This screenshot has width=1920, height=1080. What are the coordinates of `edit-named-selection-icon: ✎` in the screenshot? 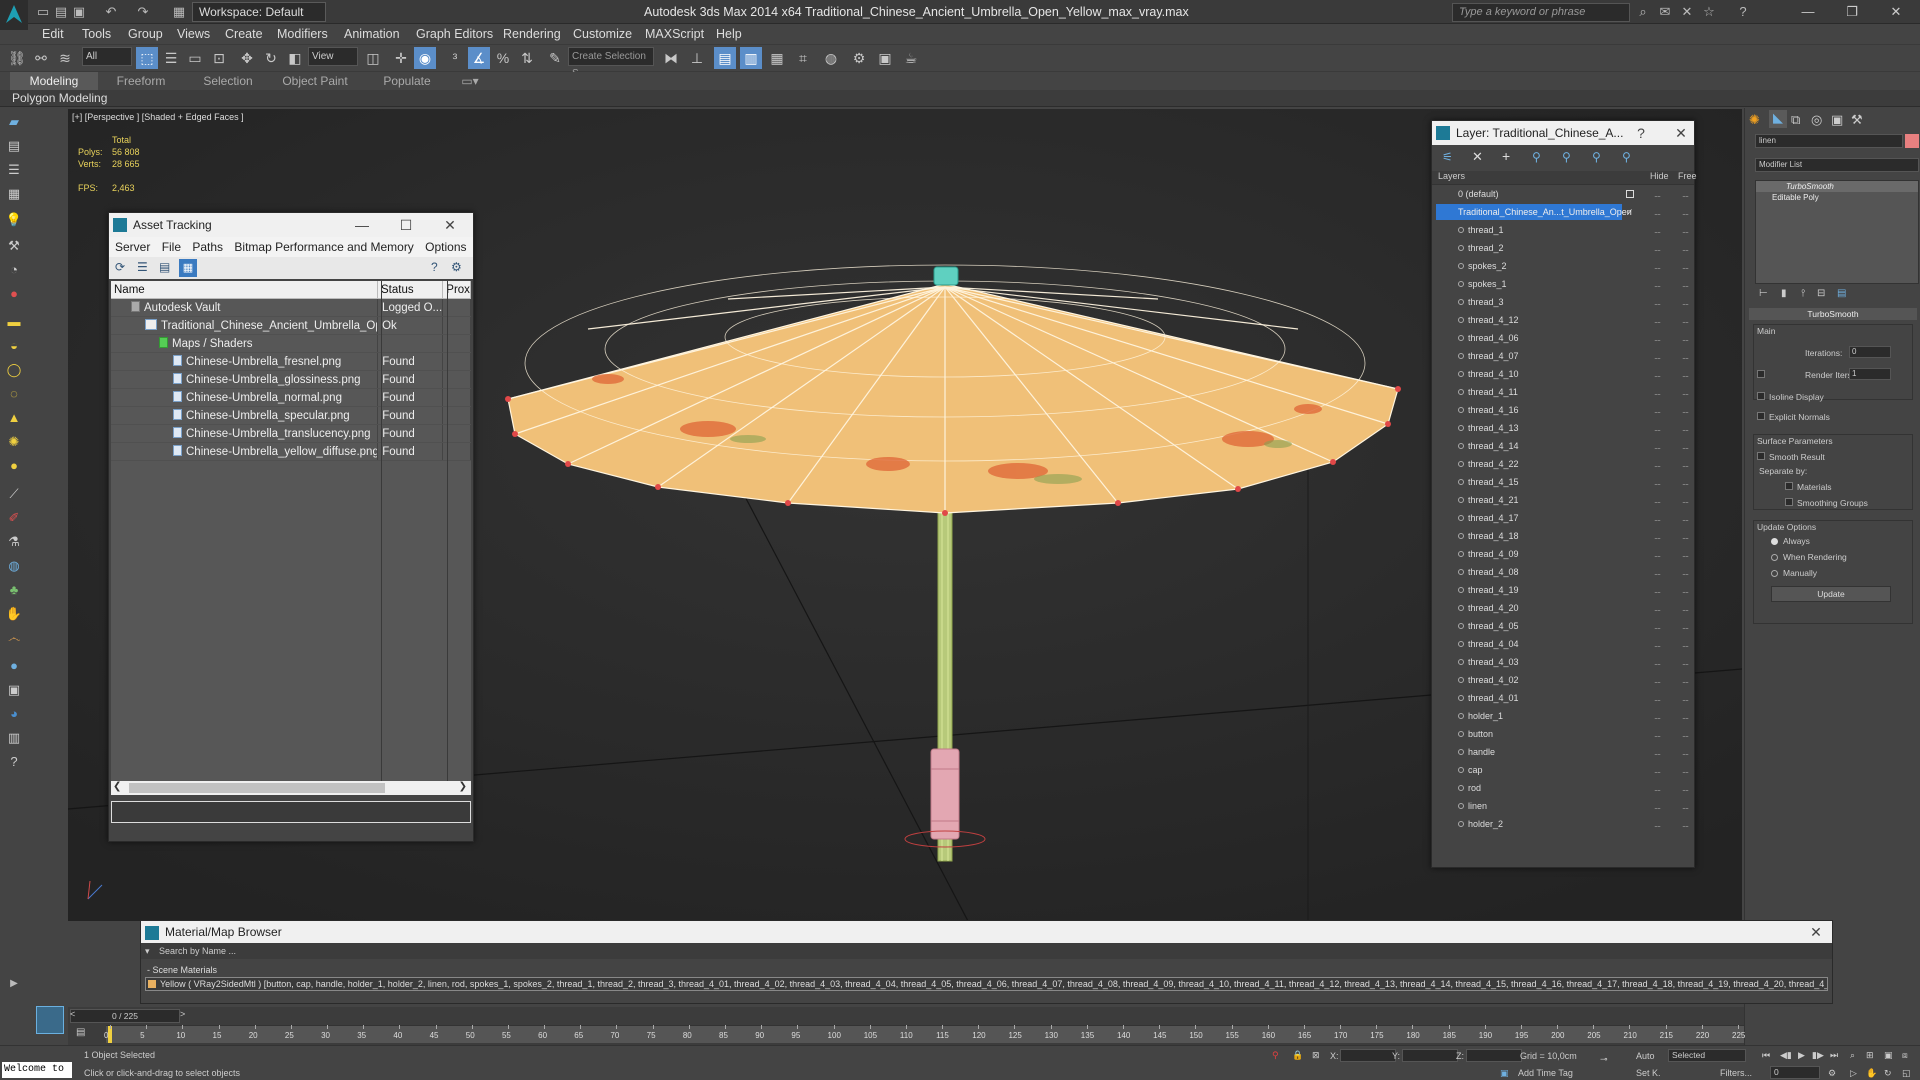 It's located at (555, 58).